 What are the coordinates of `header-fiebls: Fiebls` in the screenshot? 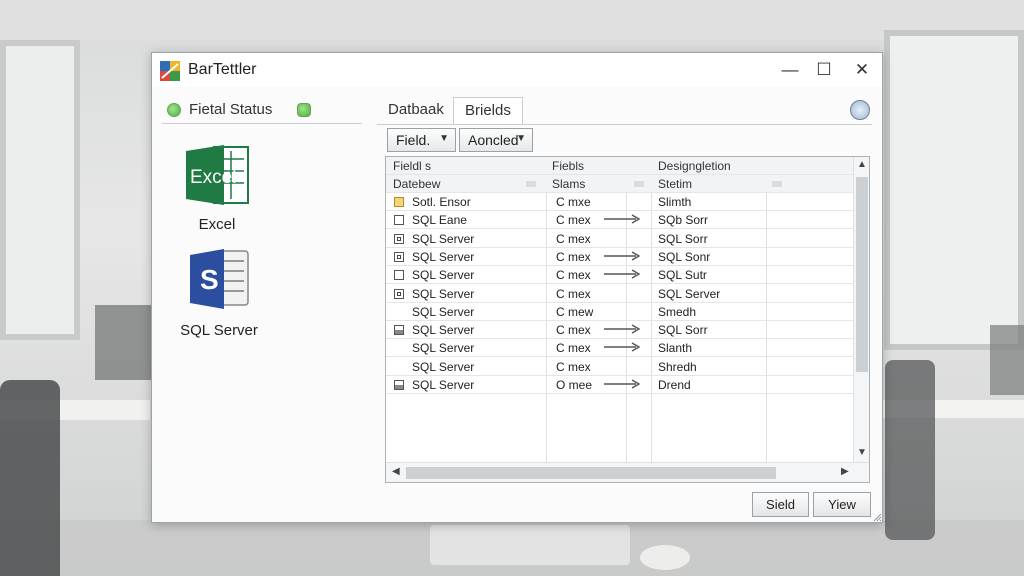 It's located at (568, 166).